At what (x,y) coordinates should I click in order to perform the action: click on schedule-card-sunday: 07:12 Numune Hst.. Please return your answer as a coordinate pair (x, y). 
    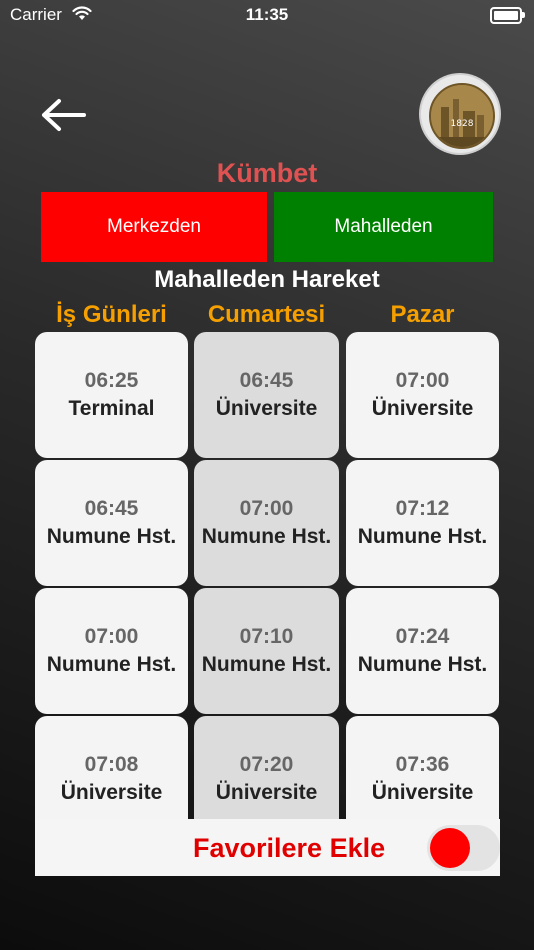
    Looking at the image, I should click on (422, 523).